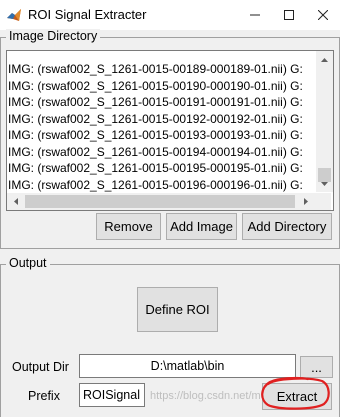 This screenshot has height=417, width=340. Describe the element at coordinates (305, 201) in the screenshot. I see `scroll-right-icon` at that location.